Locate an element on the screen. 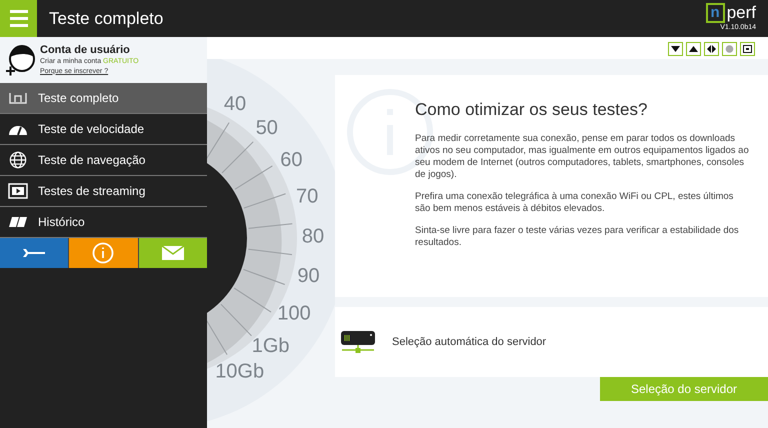 The width and height of the screenshot is (768, 428). tips-paragraph: Sinta-se livre para fazer o teste várias vezes para verificar a estabilidade dos resultados. is located at coordinates (577, 236).